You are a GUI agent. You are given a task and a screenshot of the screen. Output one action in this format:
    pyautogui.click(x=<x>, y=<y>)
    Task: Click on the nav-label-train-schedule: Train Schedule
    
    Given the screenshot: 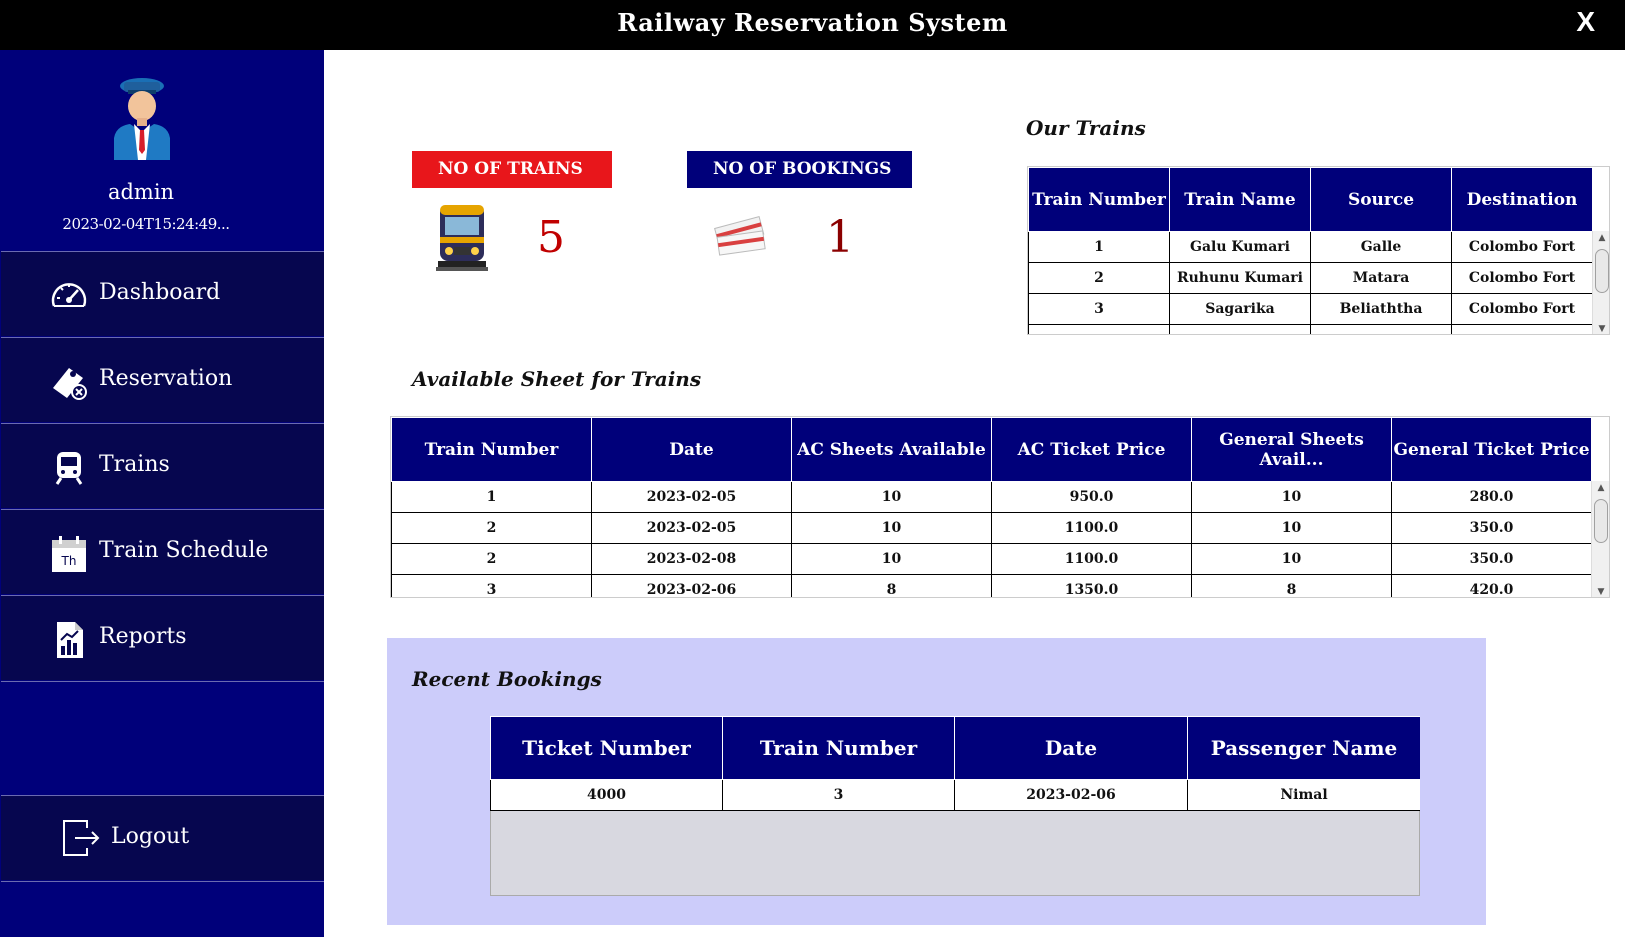 What is the action you would take?
    pyautogui.click(x=184, y=550)
    